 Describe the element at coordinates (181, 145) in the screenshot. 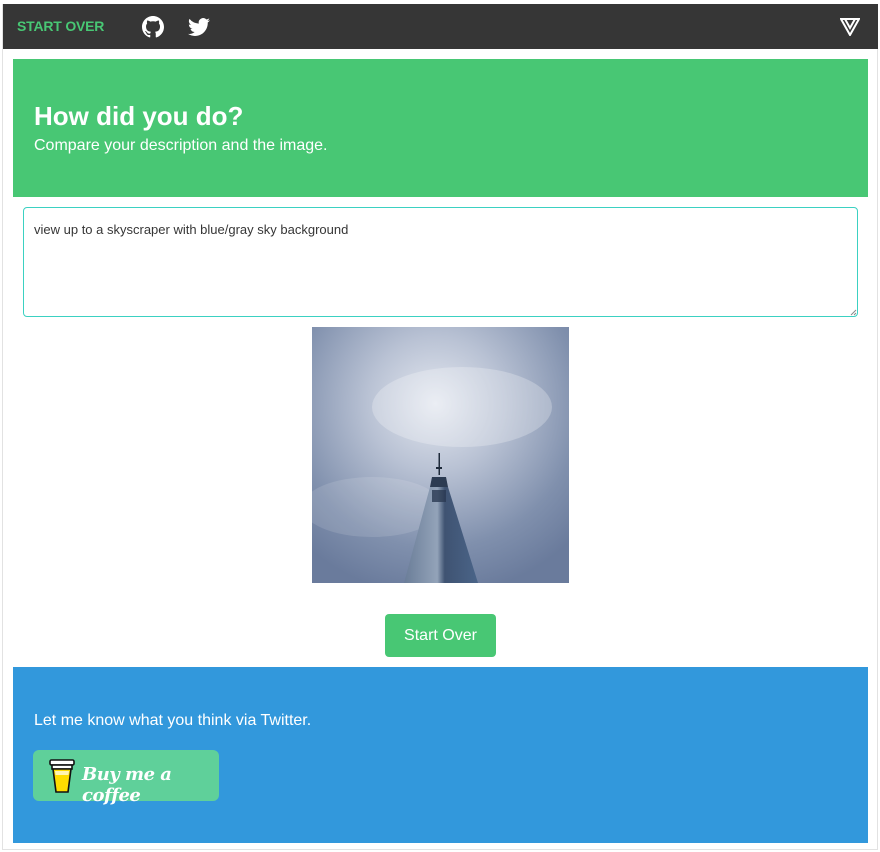

I see `page-subtitle: Compare your description and the image.` at that location.